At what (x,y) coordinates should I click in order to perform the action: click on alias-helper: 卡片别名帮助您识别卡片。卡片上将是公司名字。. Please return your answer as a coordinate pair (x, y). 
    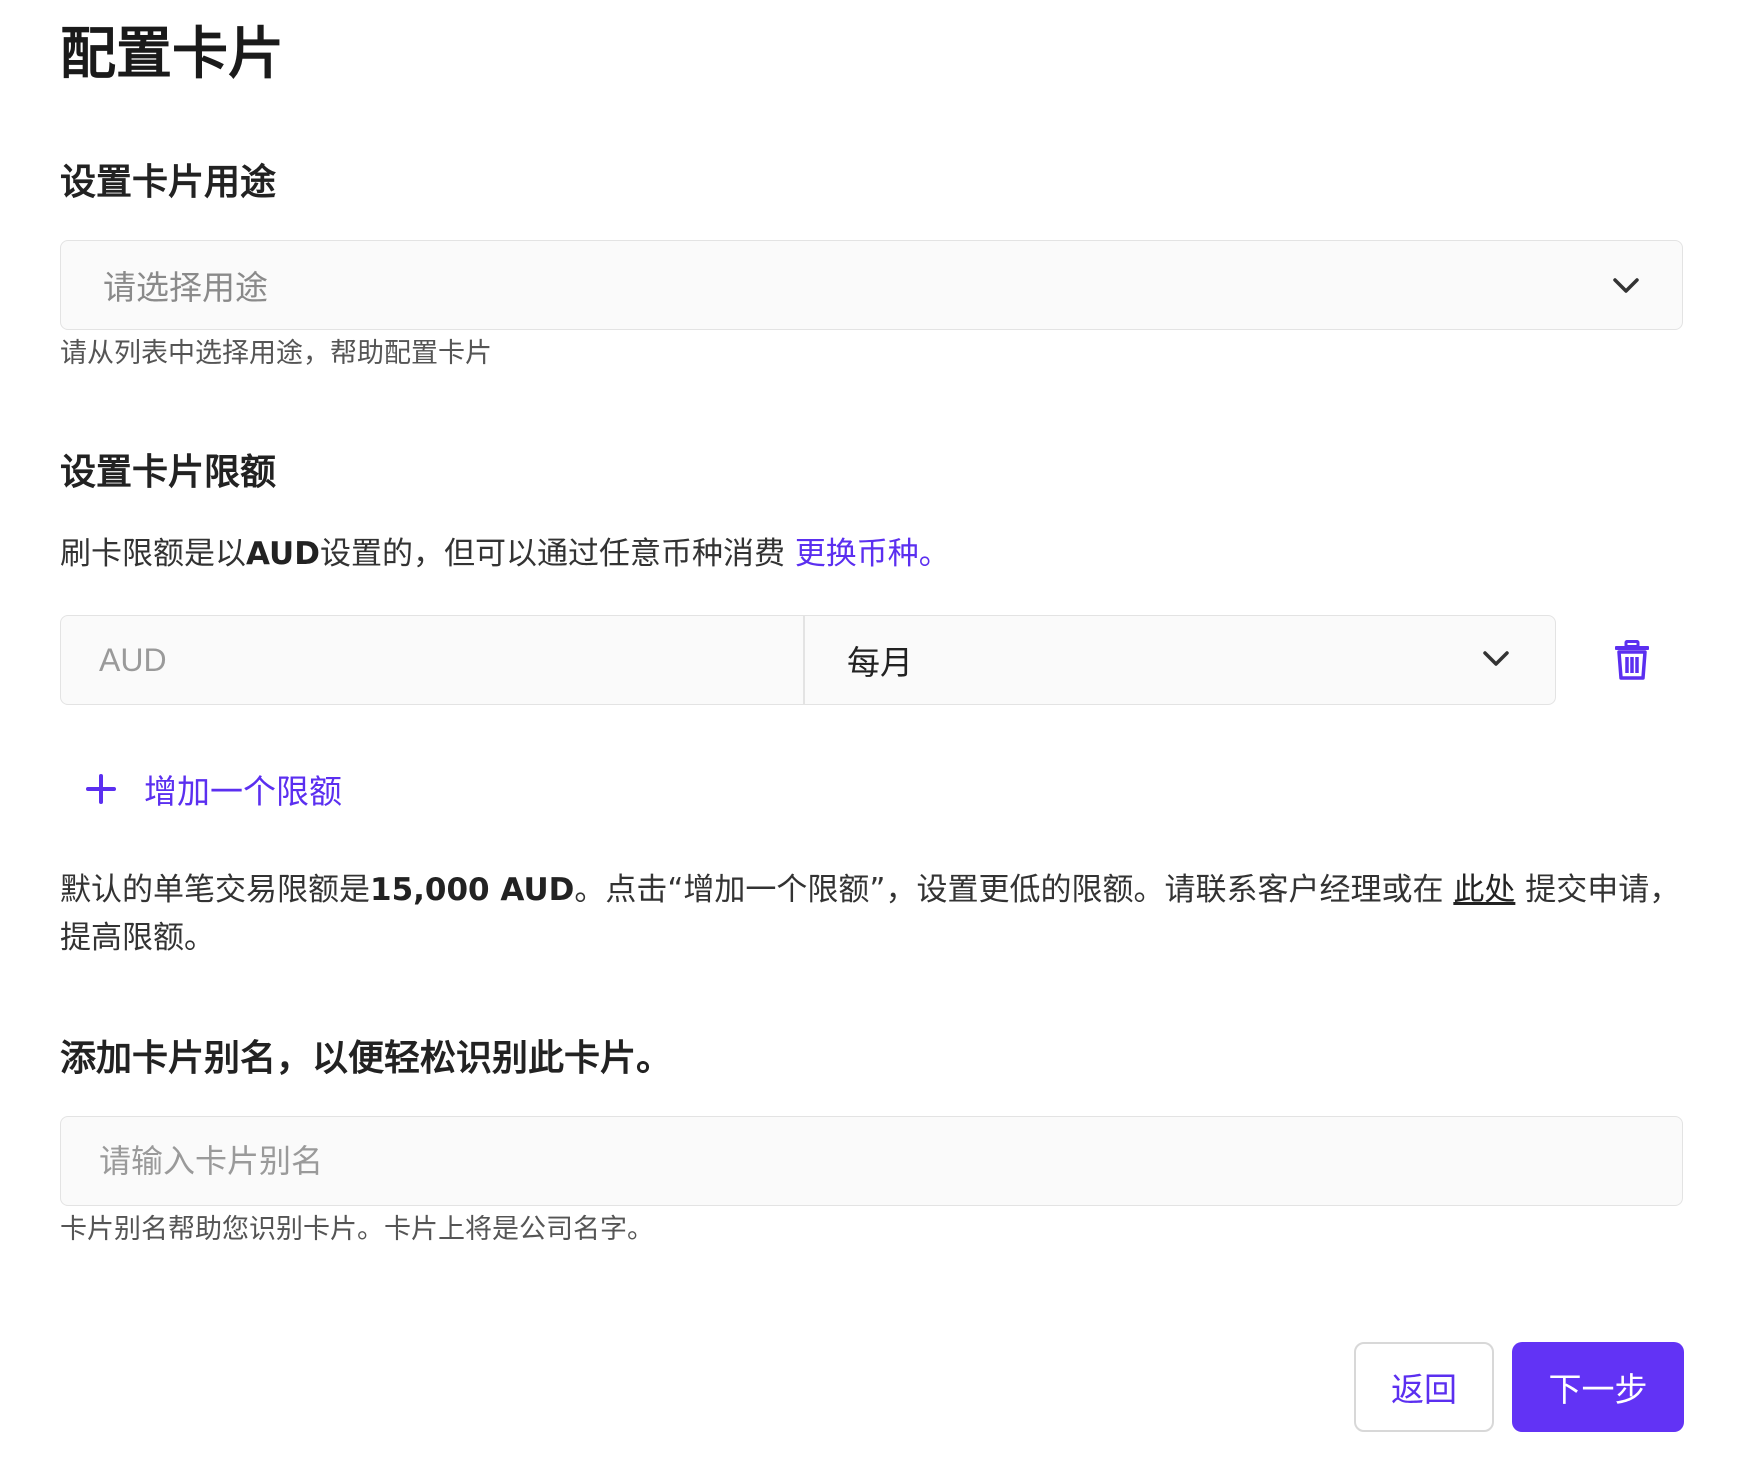
    Looking at the image, I should click on (357, 1229).